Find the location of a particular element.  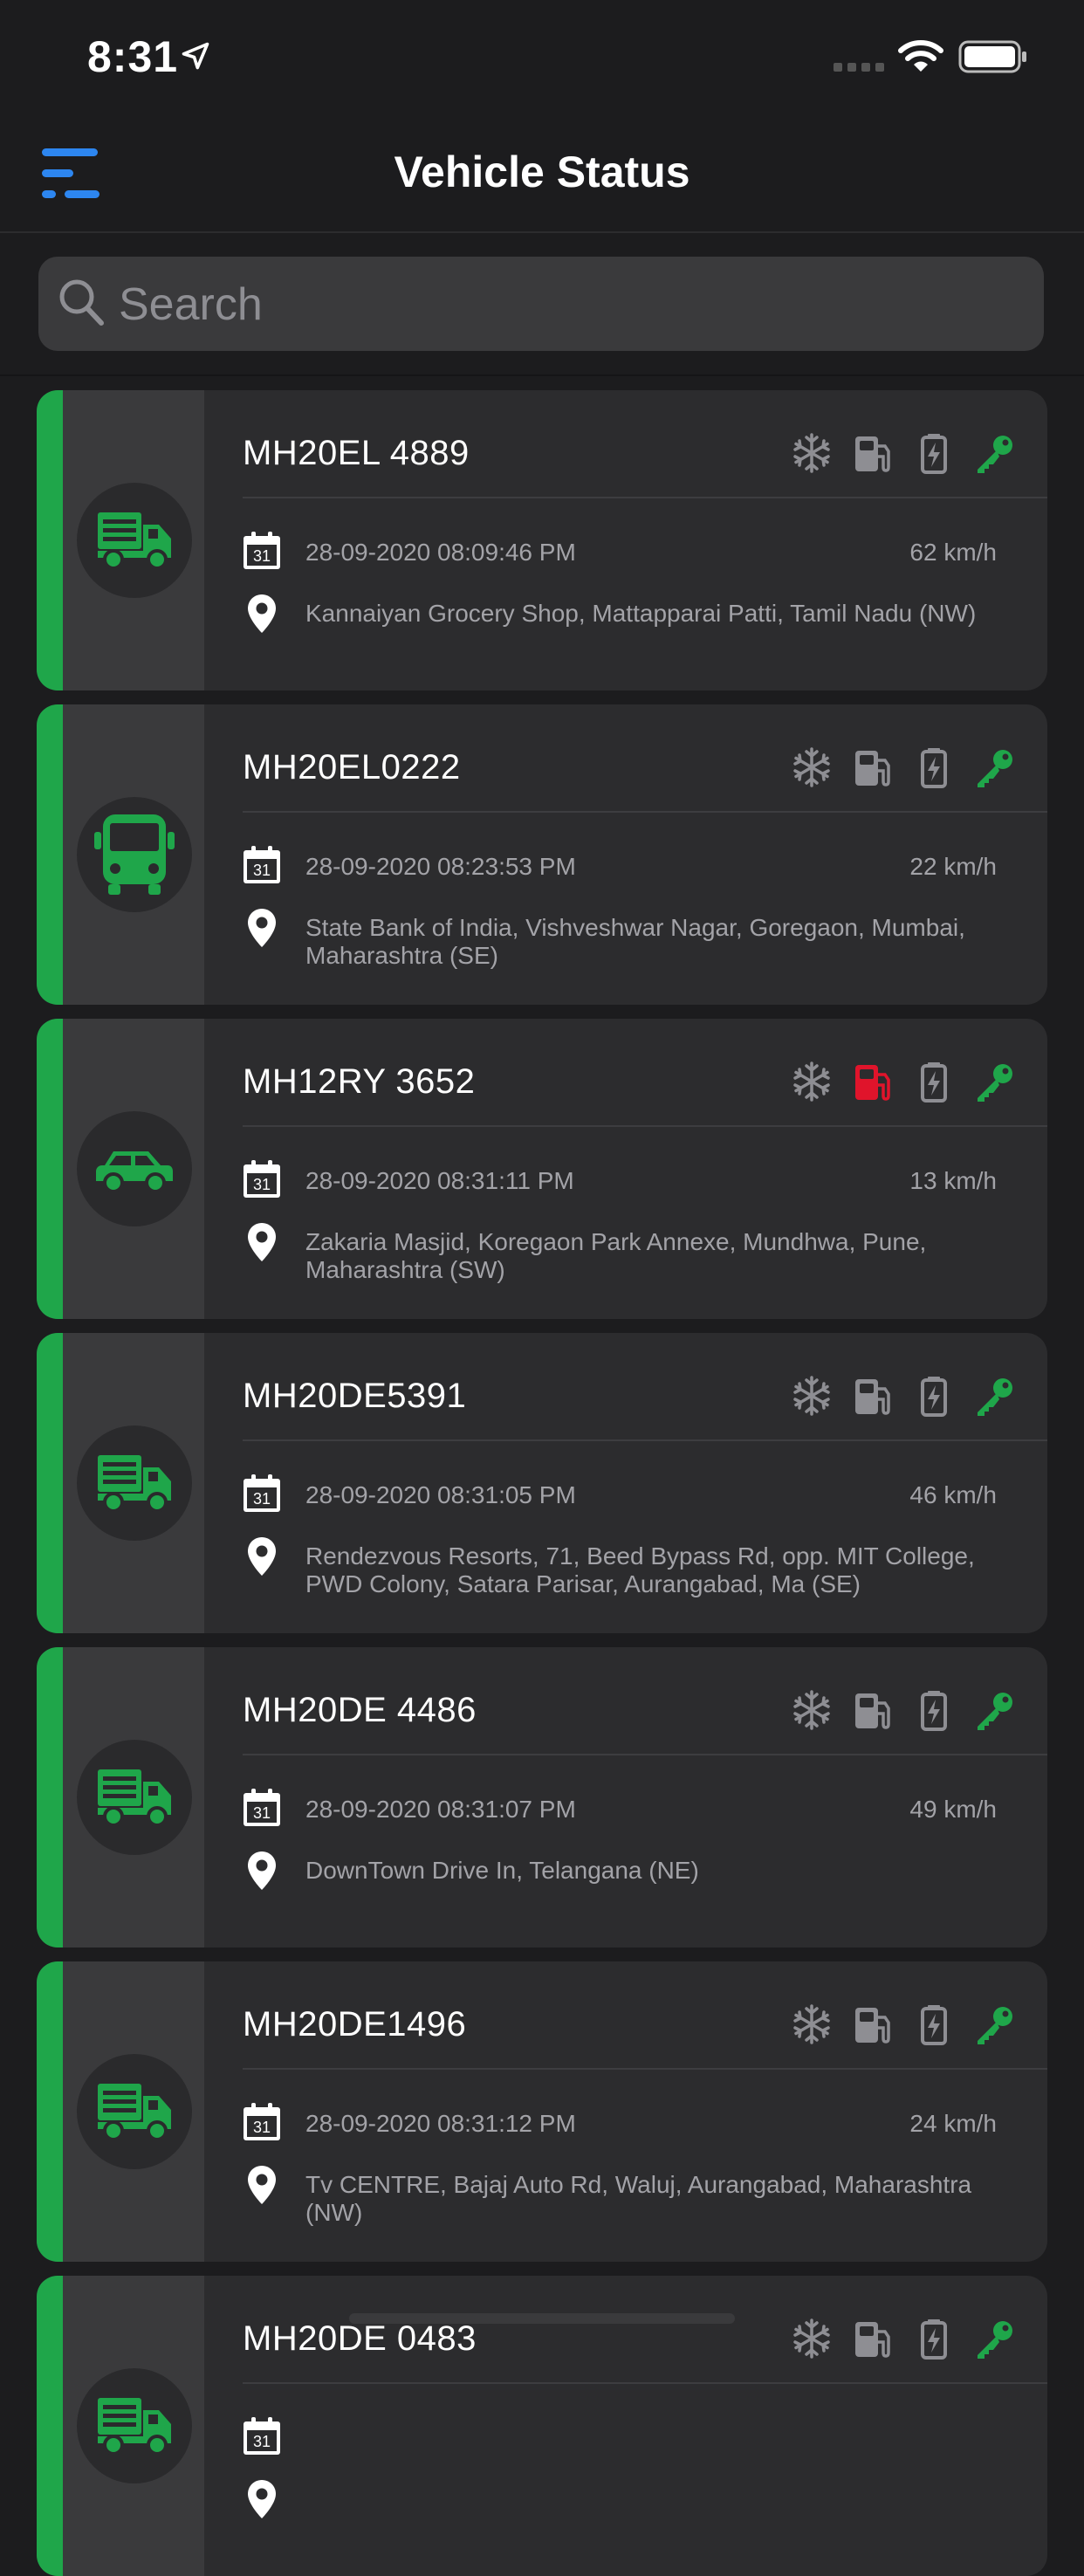

status-bar: 8:31 is located at coordinates (542, 57).